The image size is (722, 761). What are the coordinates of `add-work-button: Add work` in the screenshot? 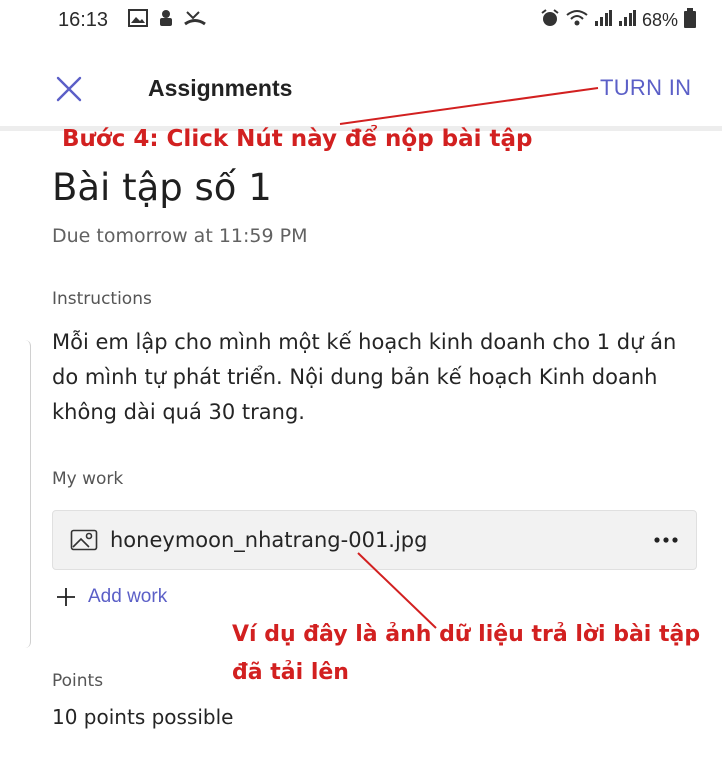 It's located at (111, 597).